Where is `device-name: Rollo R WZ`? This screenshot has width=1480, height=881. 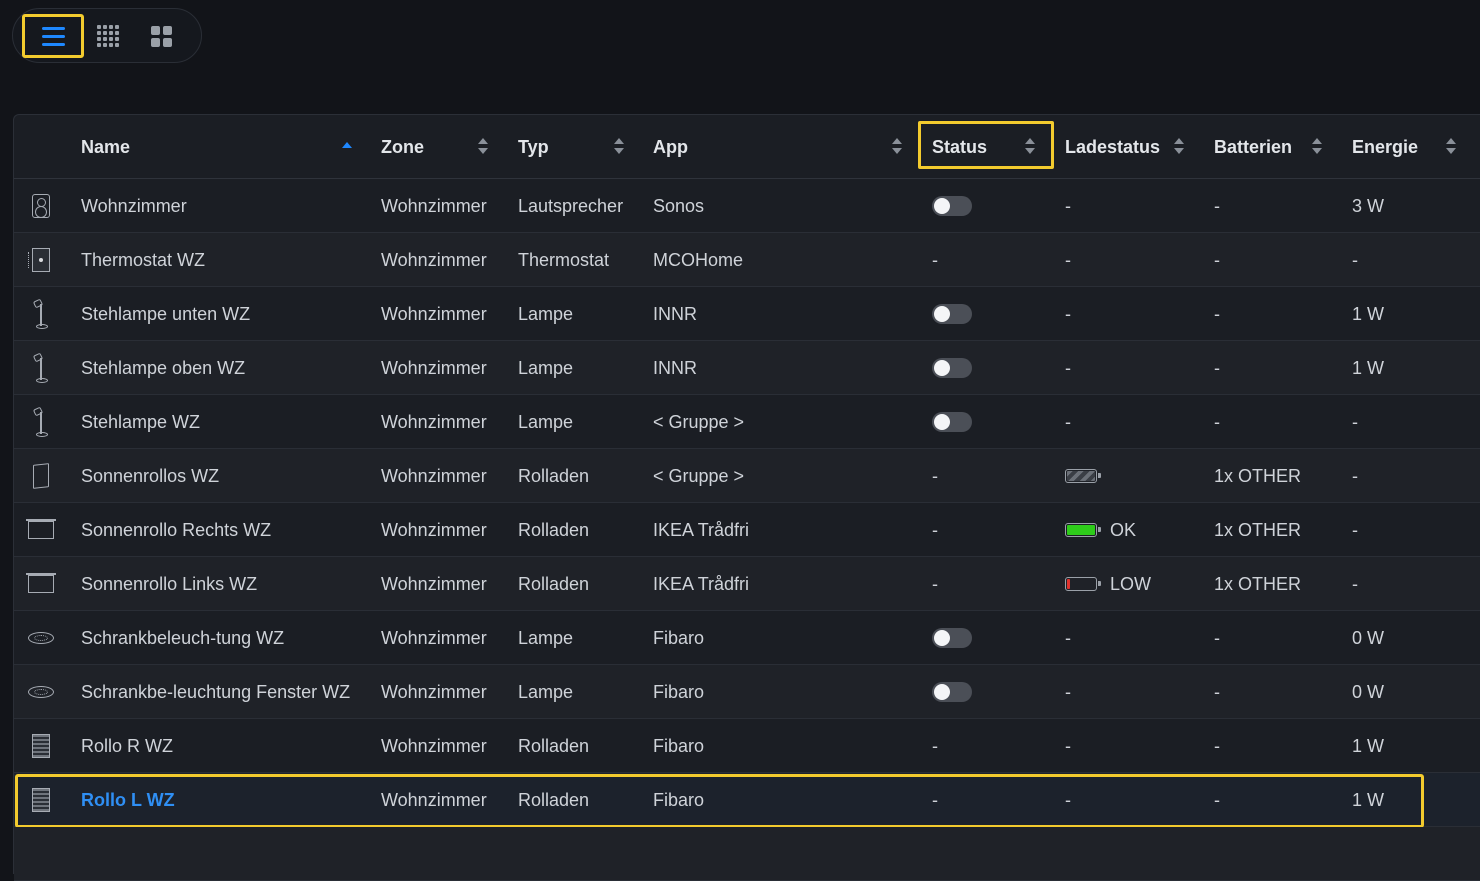 device-name: Rollo R WZ is located at coordinates (127, 746).